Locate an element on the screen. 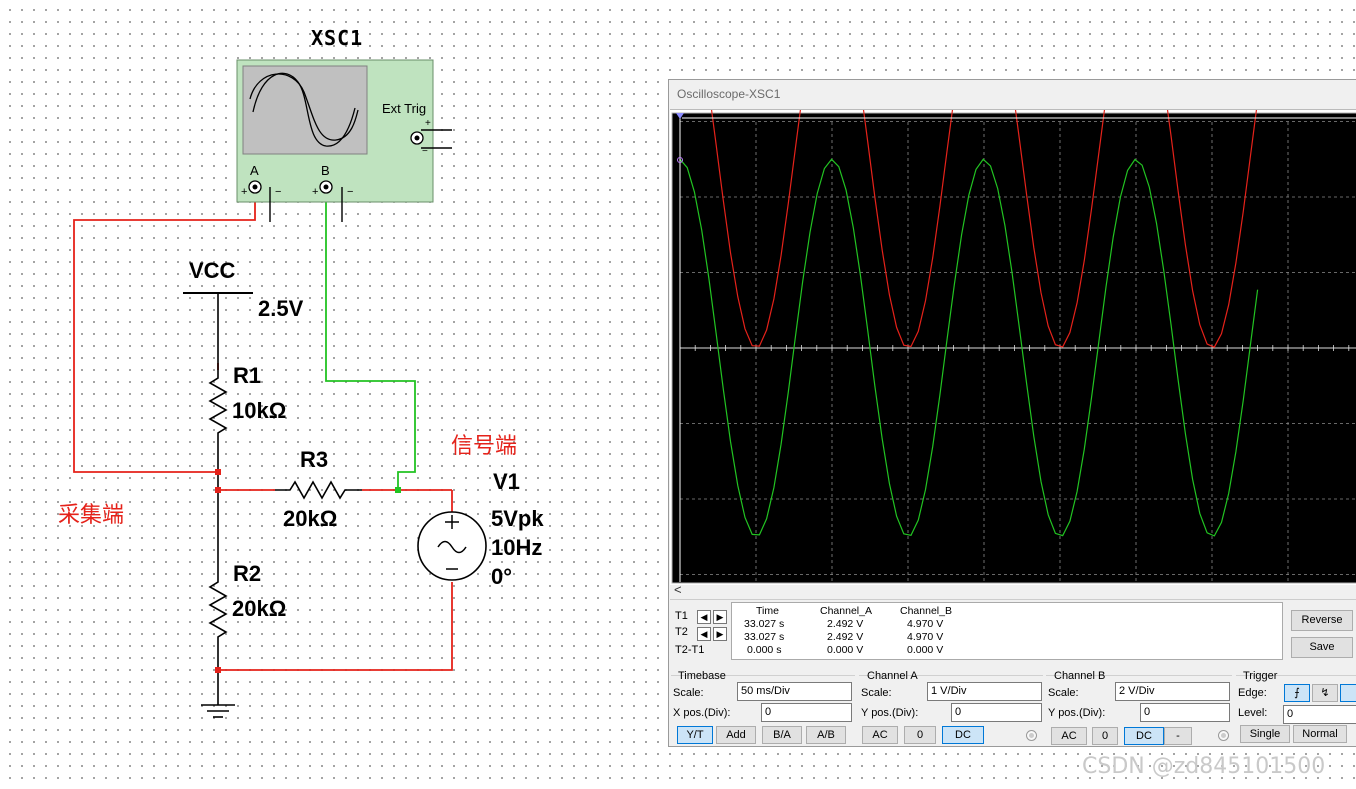 The image size is (1356, 789). horizontal-scrollbar: < is located at coordinates (1013, 591).